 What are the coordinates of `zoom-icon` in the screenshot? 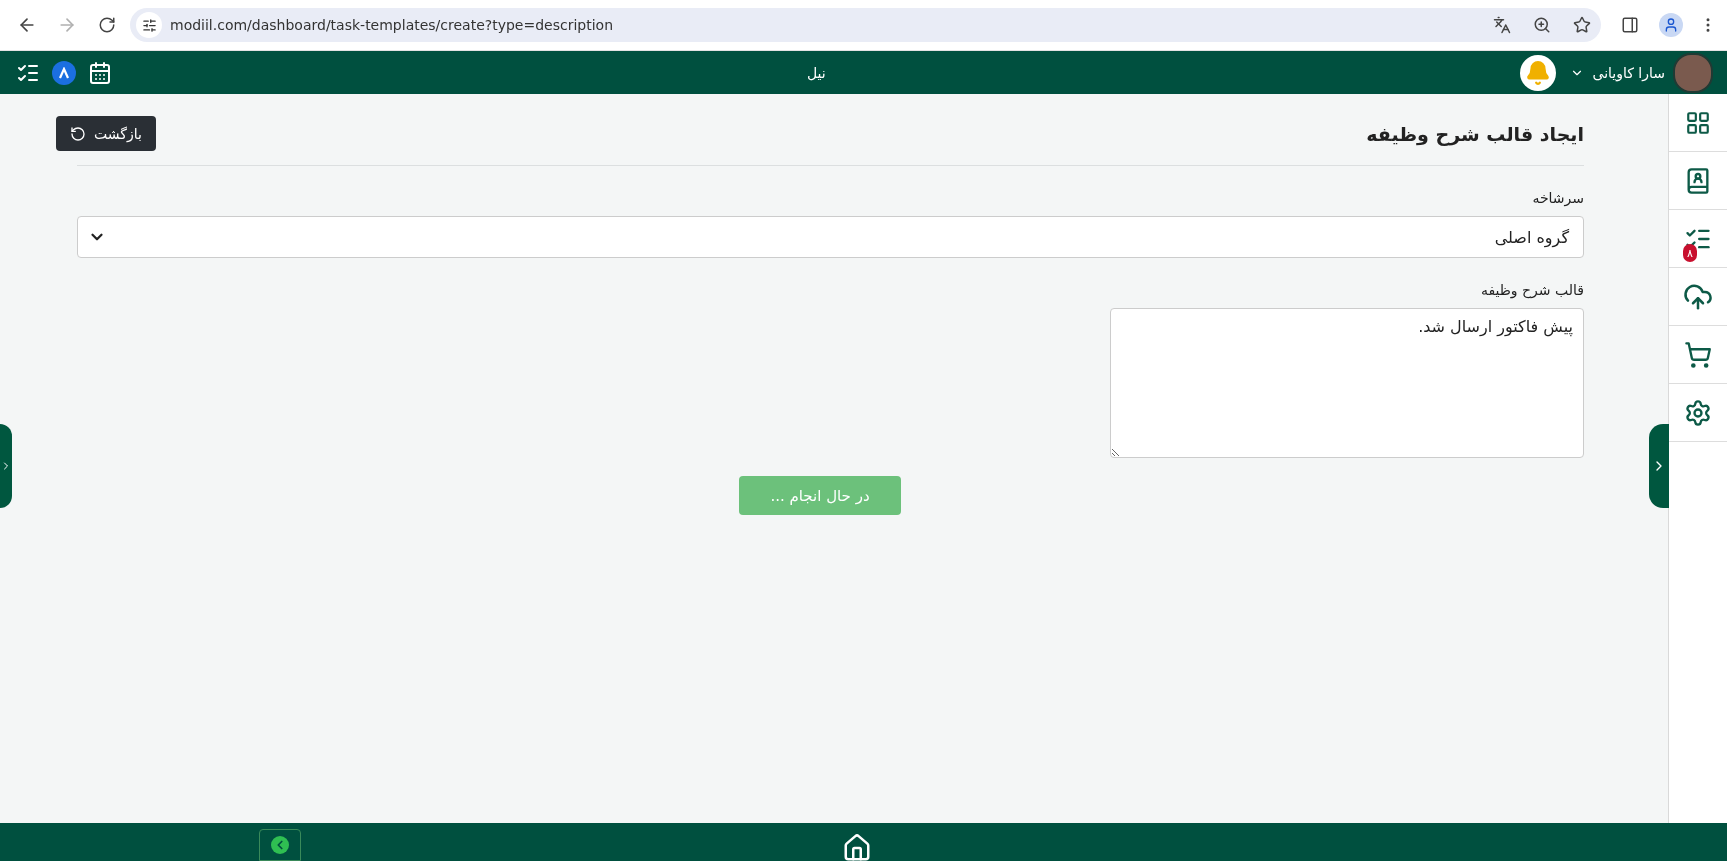 It's located at (1542, 25).